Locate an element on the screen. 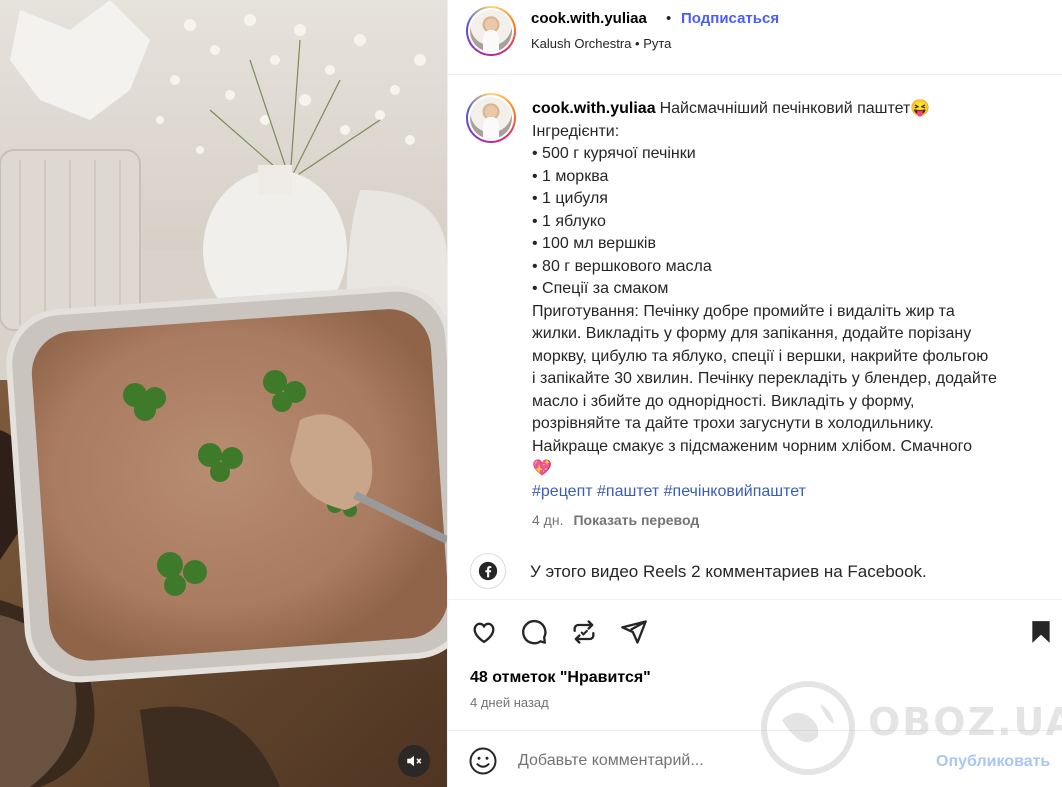 The image size is (1062, 787). caption-line: • 80 г вершкового масла is located at coordinates (622, 266).